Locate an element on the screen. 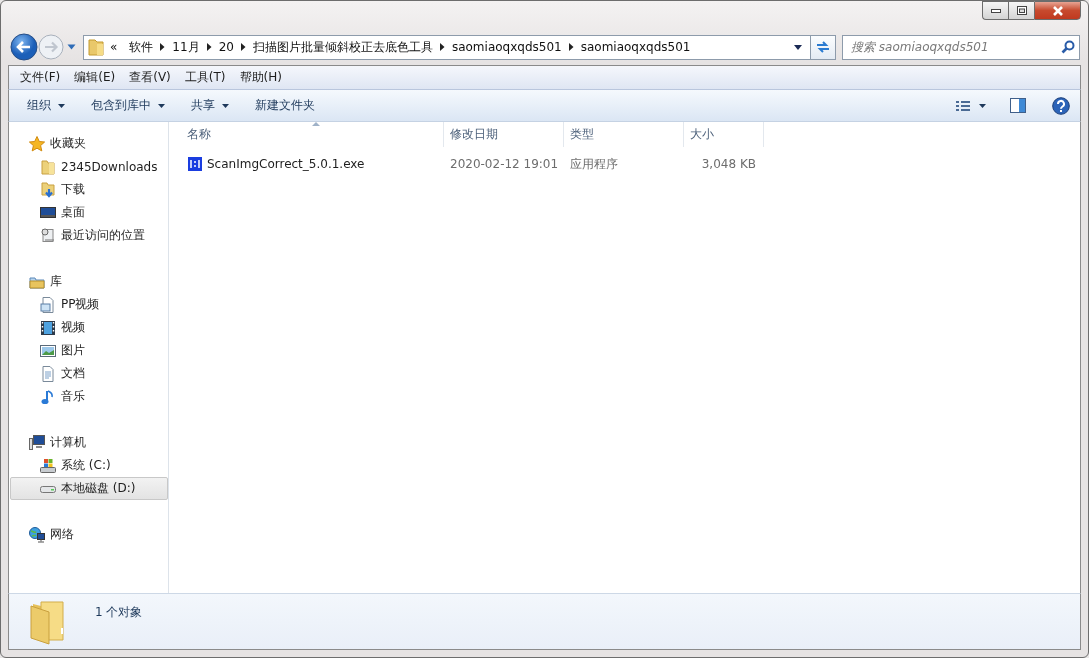  sidebar-item-label: 文档 is located at coordinates (73, 373).